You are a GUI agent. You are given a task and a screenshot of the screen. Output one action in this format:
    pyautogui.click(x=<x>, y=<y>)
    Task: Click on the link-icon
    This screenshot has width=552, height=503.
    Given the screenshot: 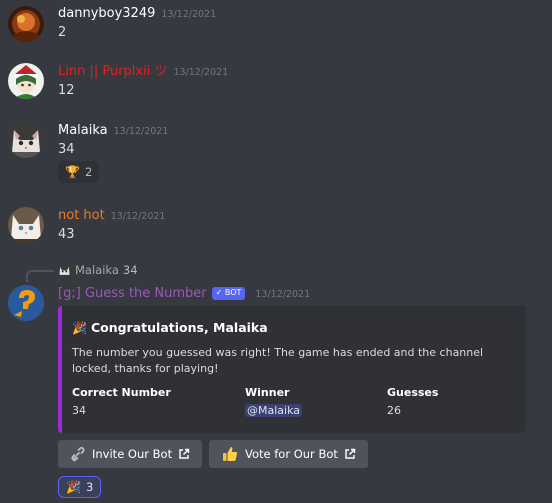 What is the action you would take?
    pyautogui.click(x=78, y=454)
    